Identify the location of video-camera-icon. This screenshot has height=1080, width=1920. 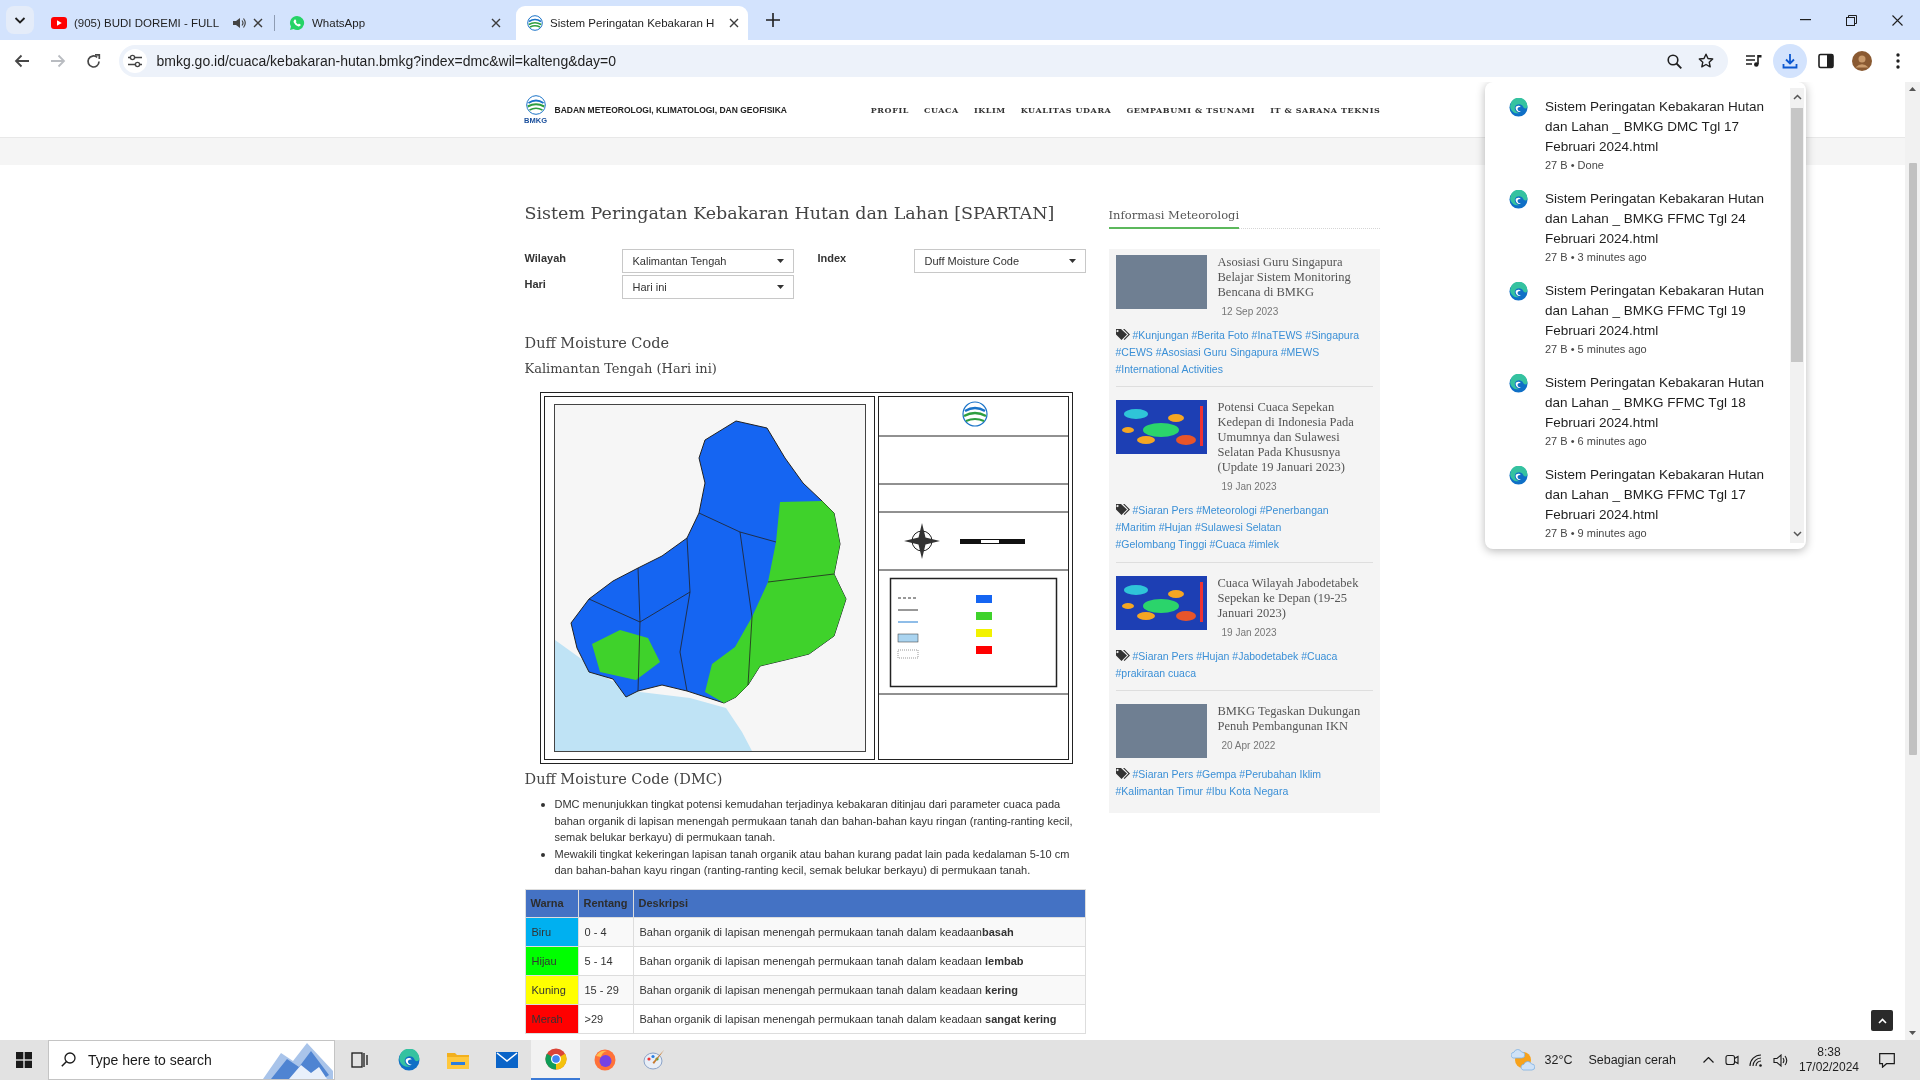
(1732, 1060).